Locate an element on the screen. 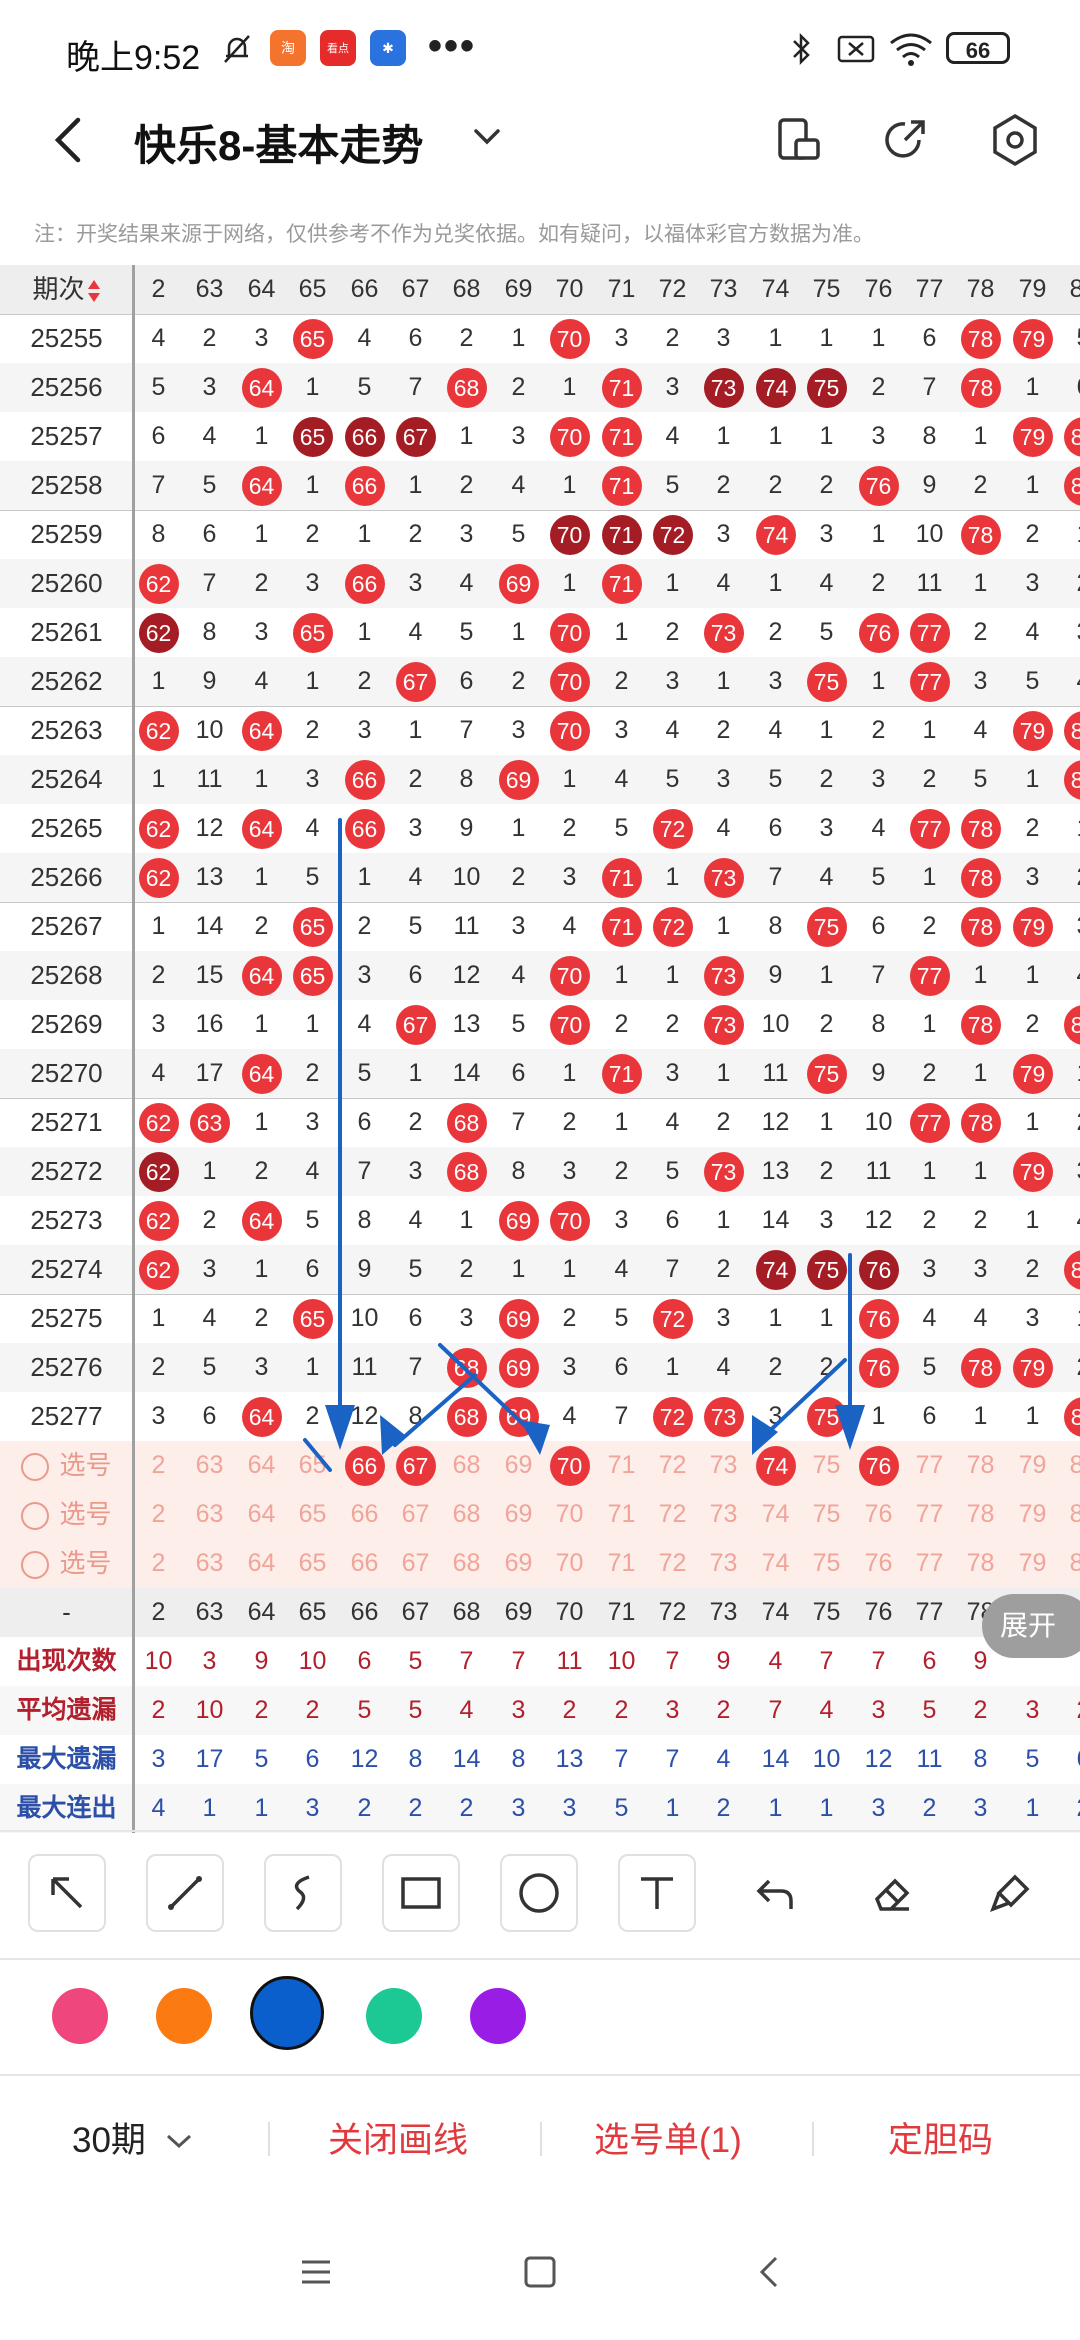 This screenshot has width=1080, height=2340. back-nav-icon is located at coordinates (770, 2274).